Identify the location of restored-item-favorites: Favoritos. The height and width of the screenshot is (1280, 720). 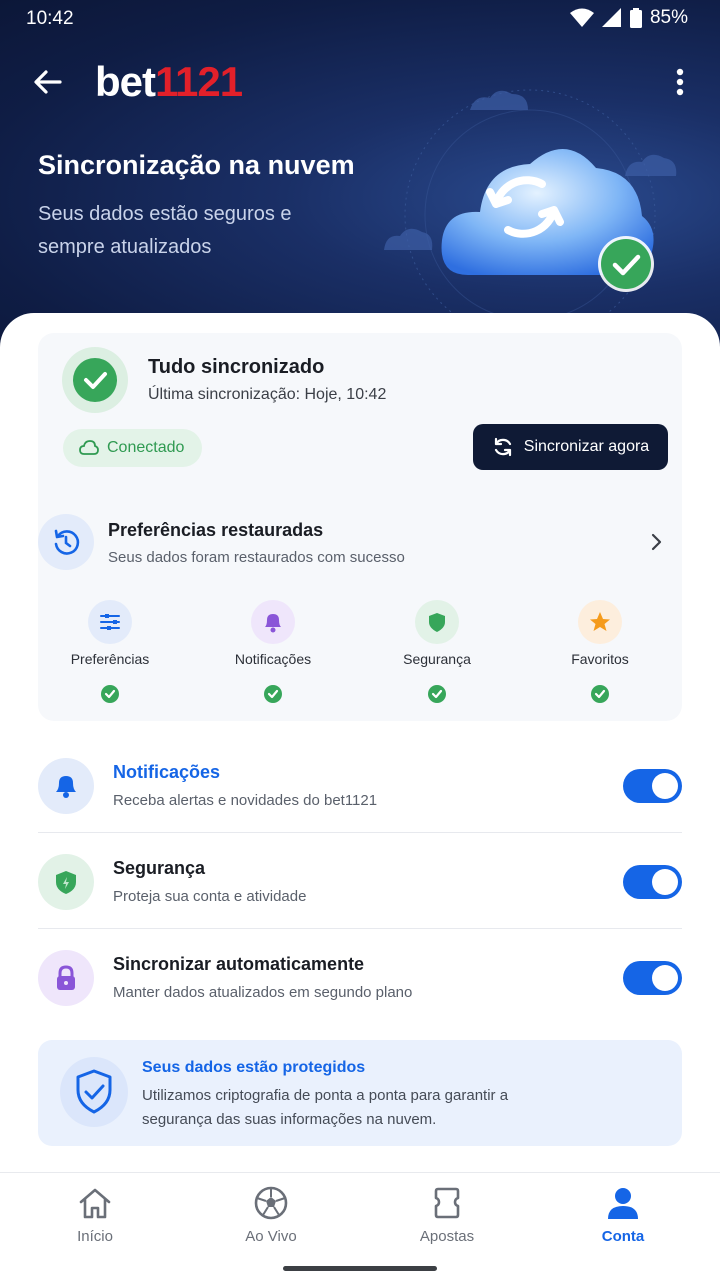
(600, 652).